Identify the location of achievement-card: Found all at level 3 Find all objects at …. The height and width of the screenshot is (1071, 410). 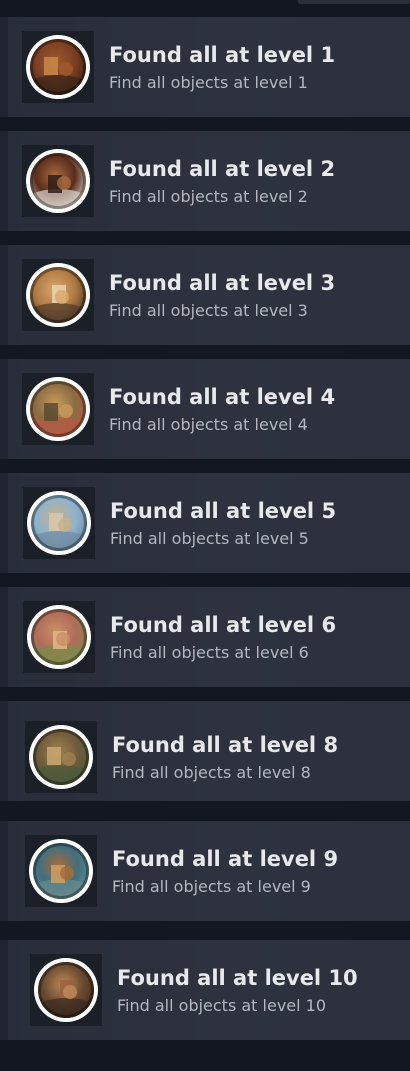
(205, 295).